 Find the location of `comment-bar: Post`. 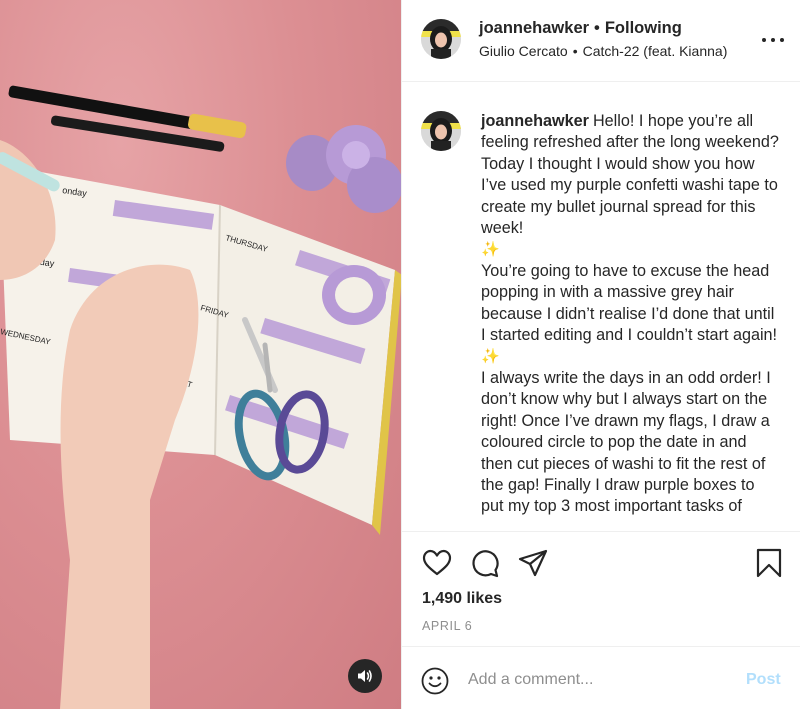

comment-bar: Post is located at coordinates (601, 677).